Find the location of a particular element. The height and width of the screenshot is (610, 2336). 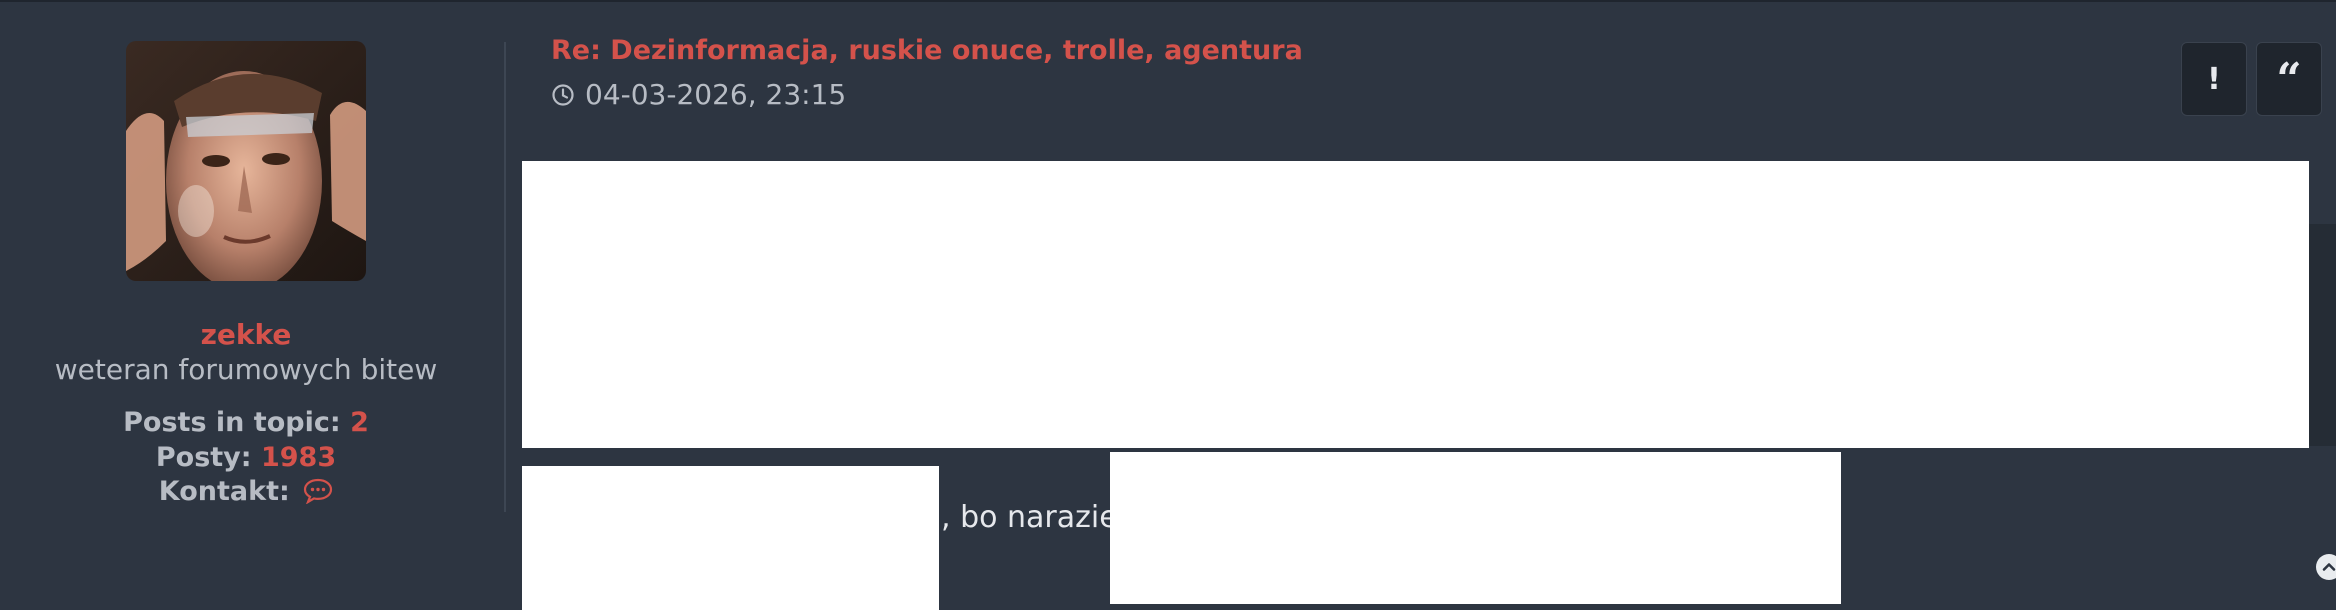

username: zekke is located at coordinates (246, 334).